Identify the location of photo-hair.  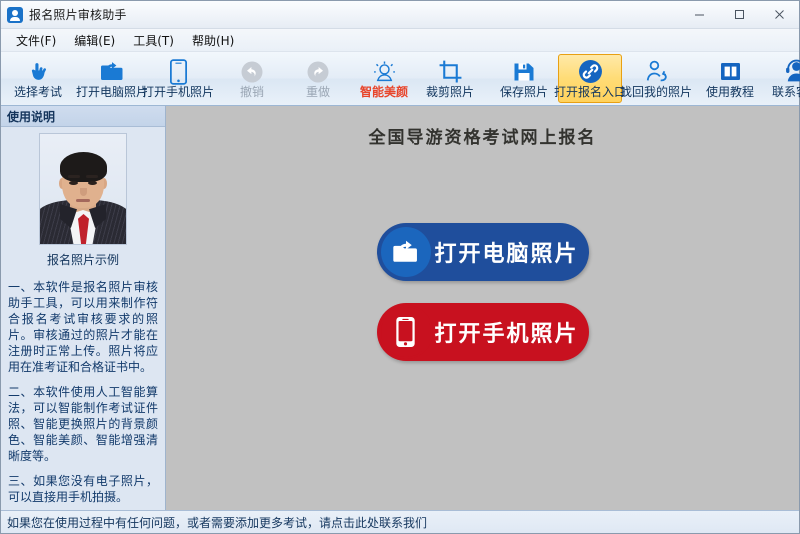
(83, 167).